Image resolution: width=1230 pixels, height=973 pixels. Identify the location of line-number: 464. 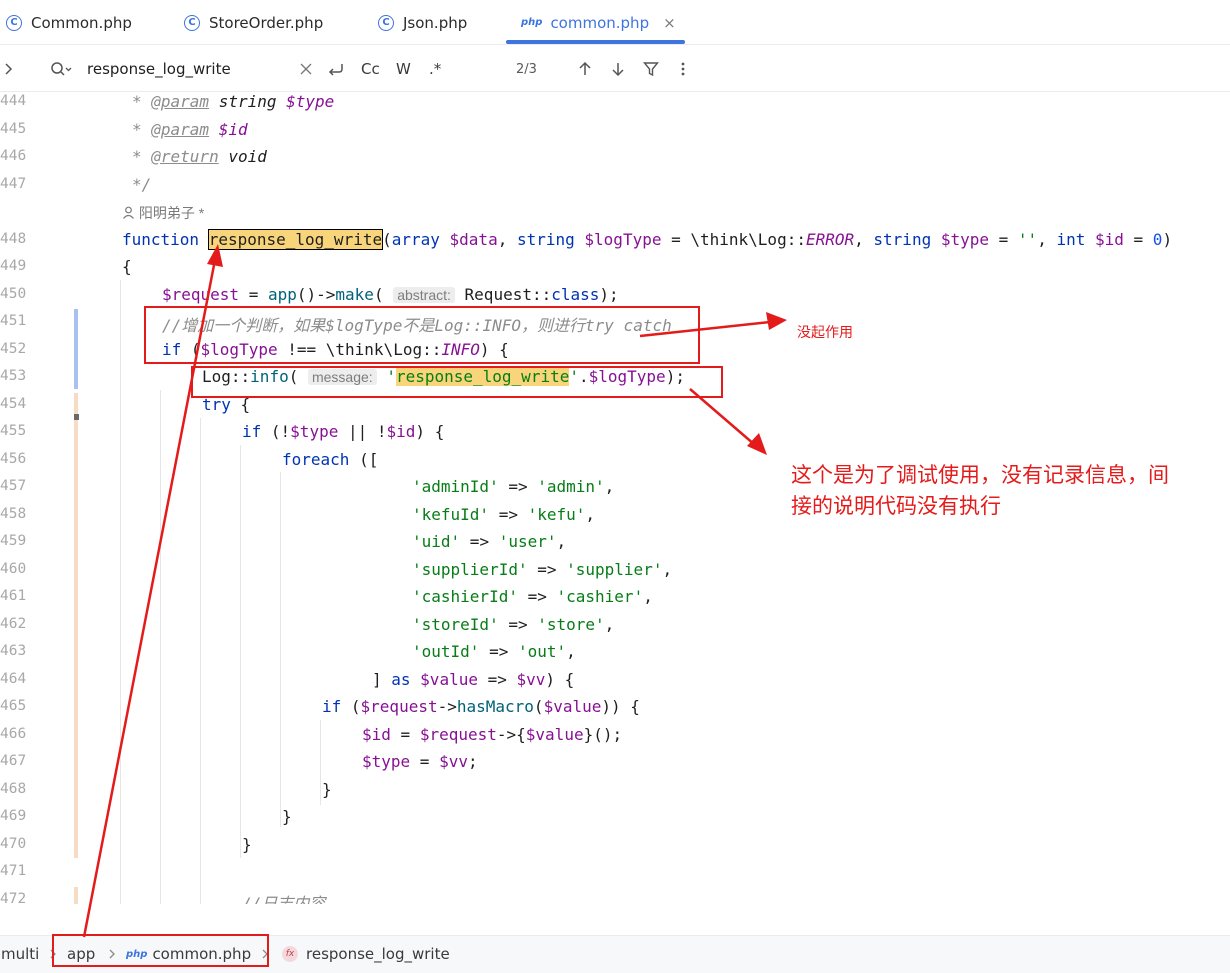
(13, 679).